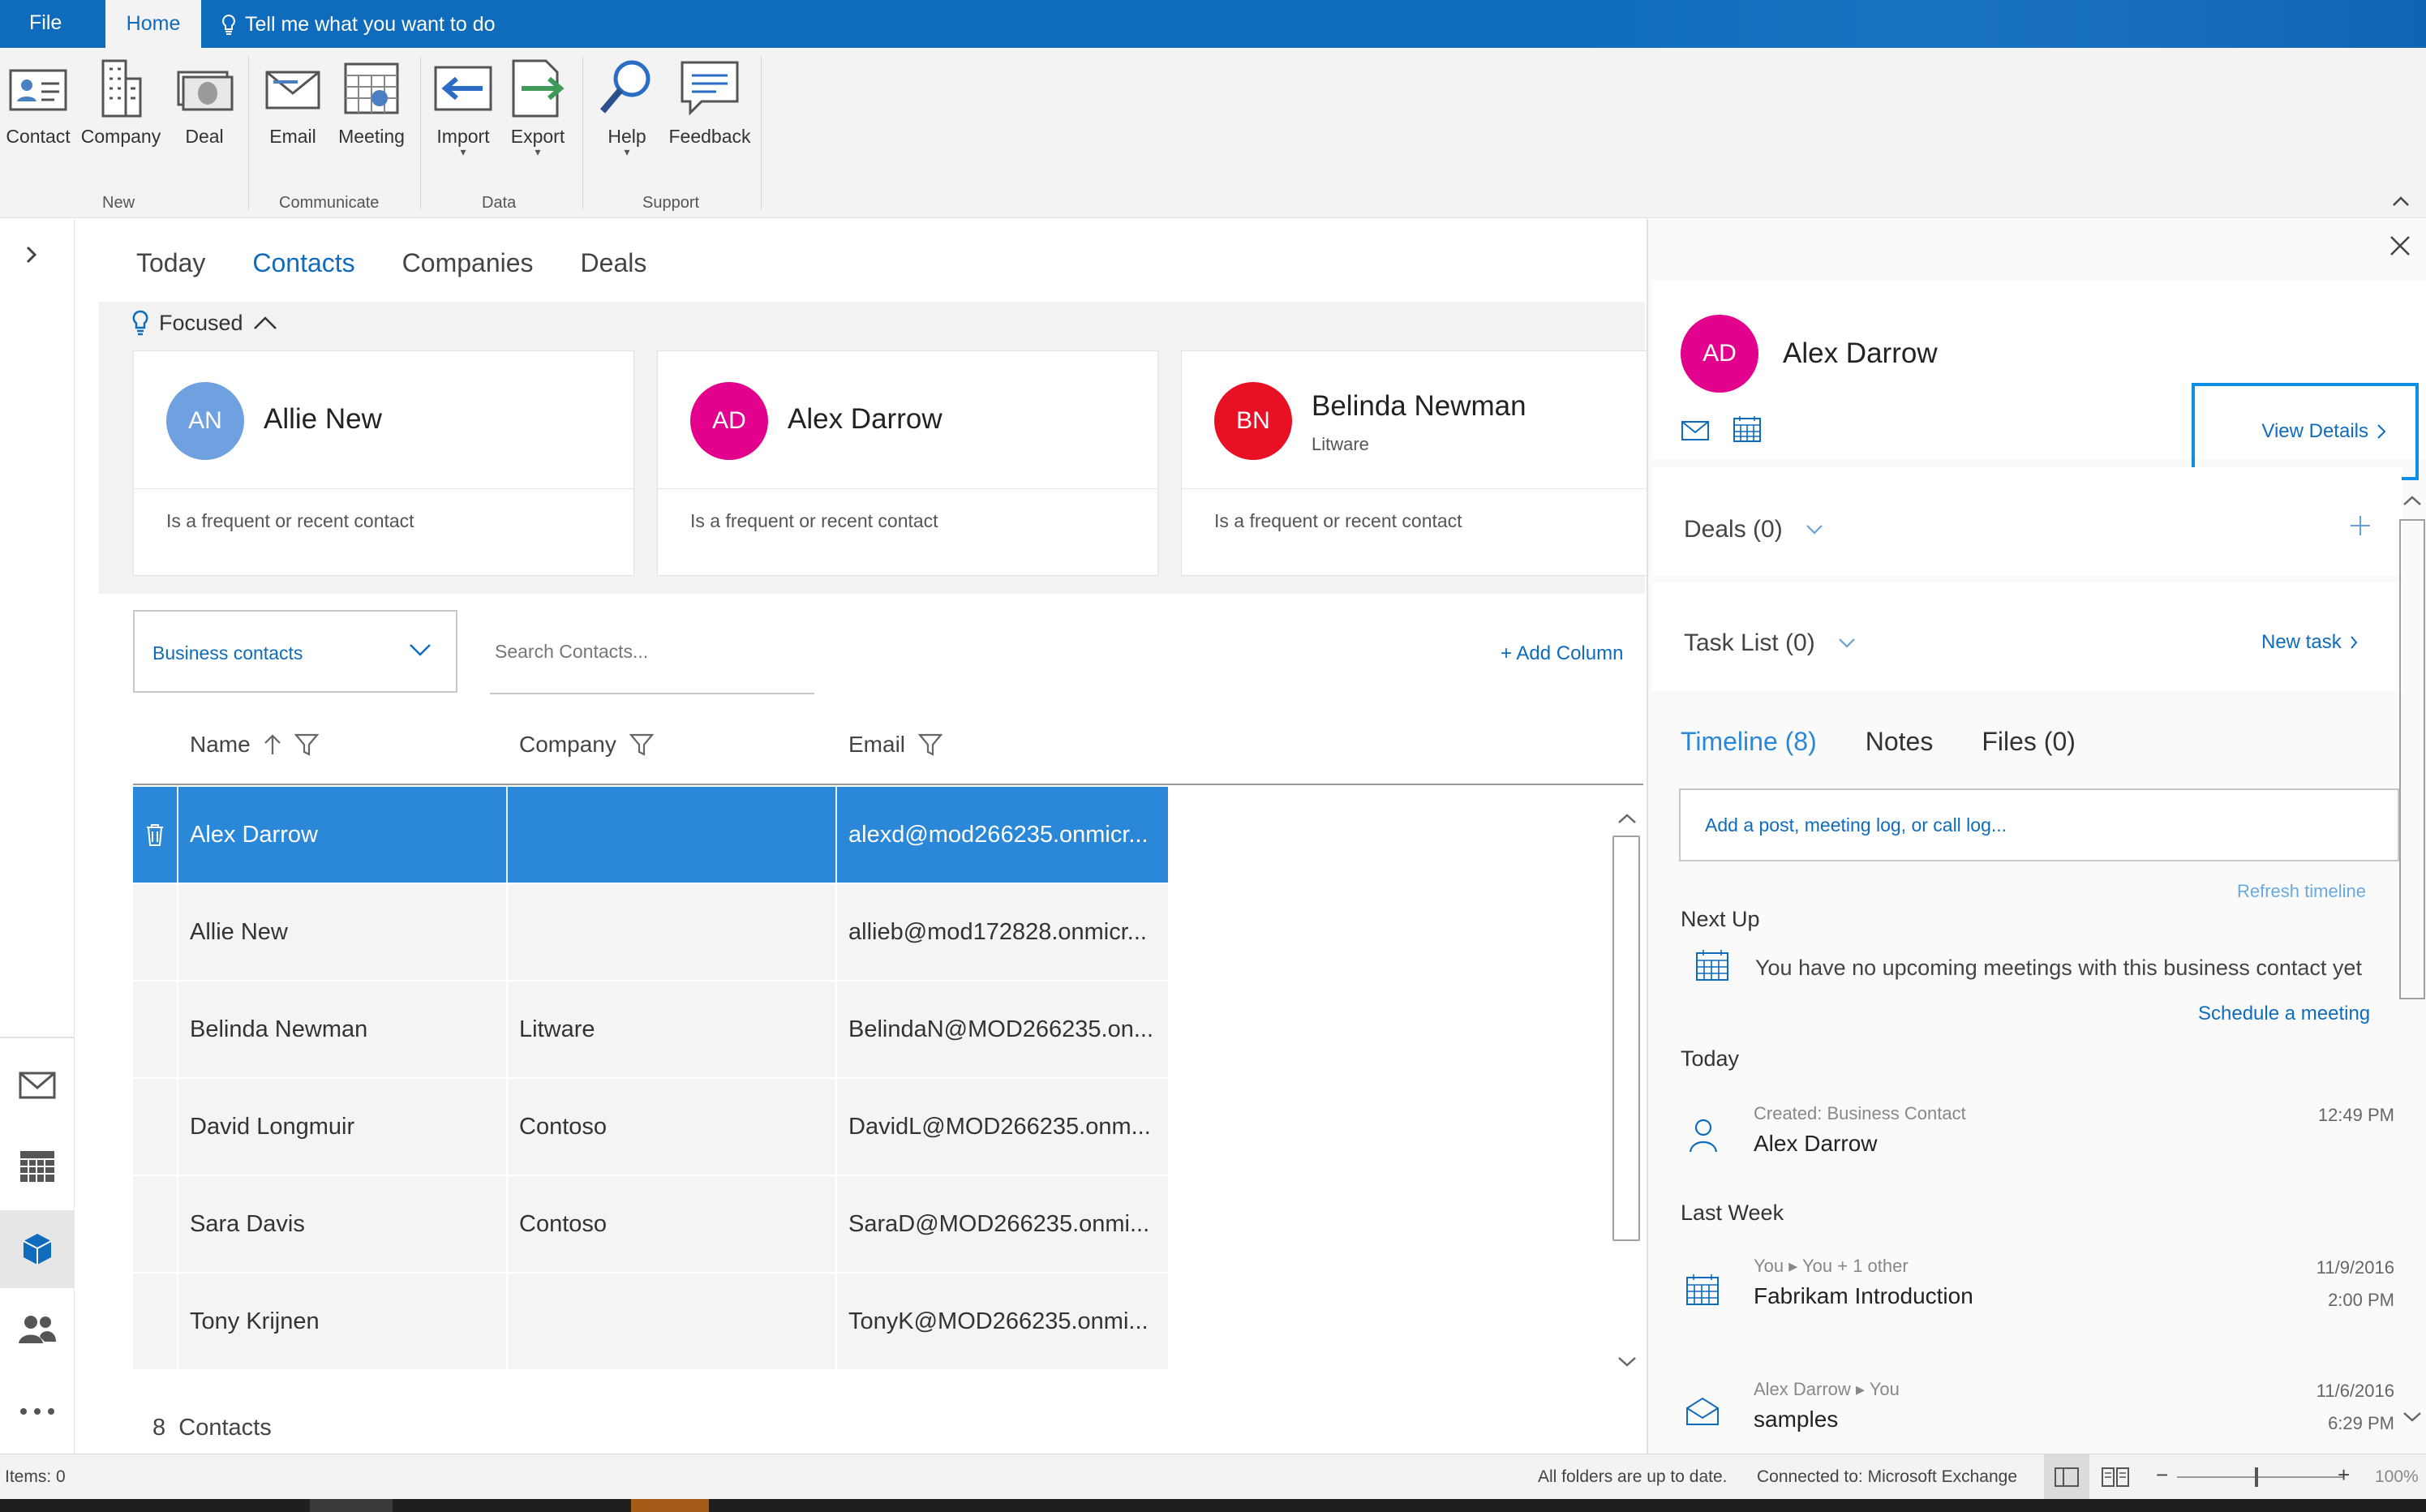  What do you see at coordinates (254, 745) in the screenshot?
I see `column-header-name: Name` at bounding box center [254, 745].